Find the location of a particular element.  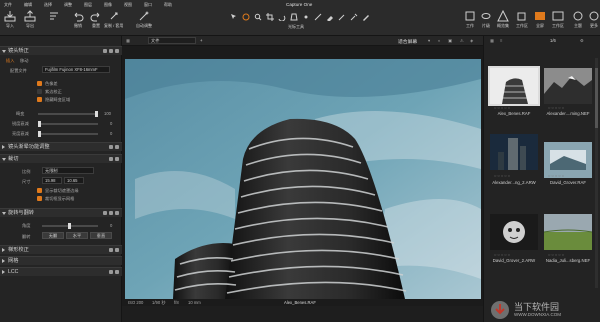

crop-height-input: 10.65 is located at coordinates (74, 180).